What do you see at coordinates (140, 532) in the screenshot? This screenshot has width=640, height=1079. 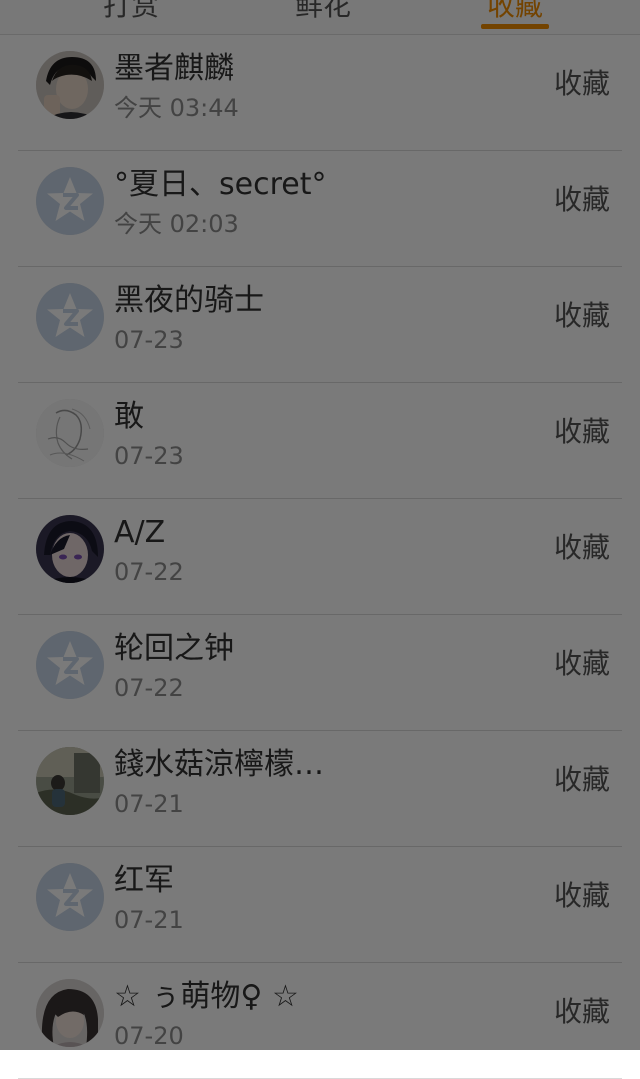 I see `user-name: A/Z` at bounding box center [140, 532].